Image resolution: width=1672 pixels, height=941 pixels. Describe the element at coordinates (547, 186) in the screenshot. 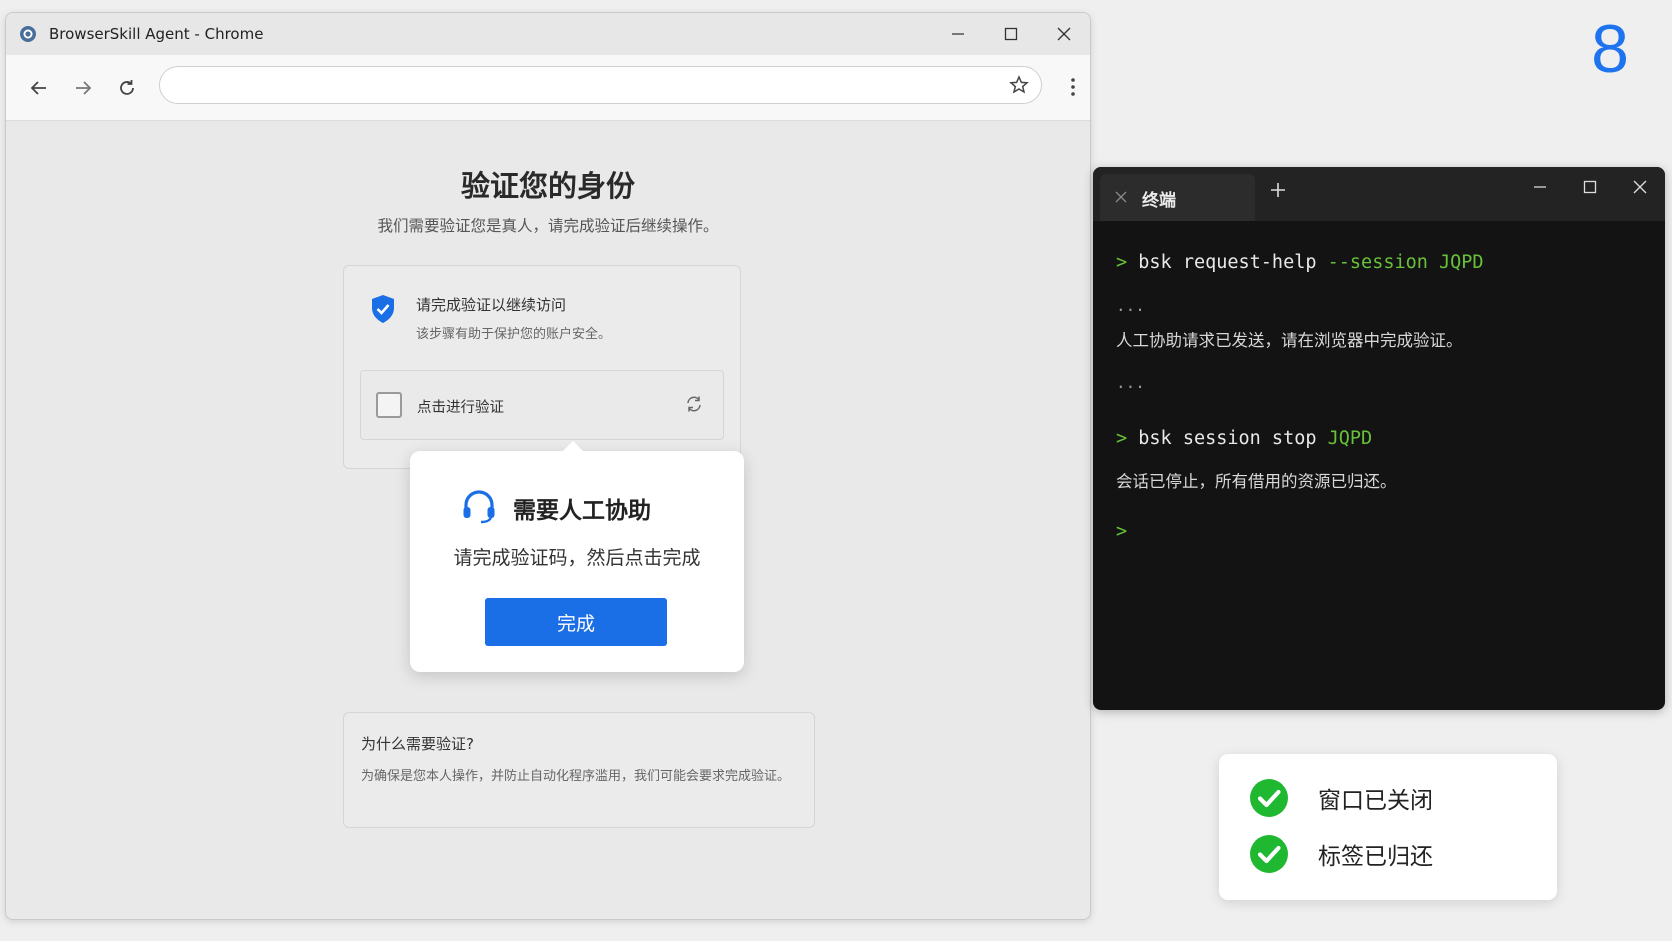

I see `page-title: 验证您的身份` at that location.